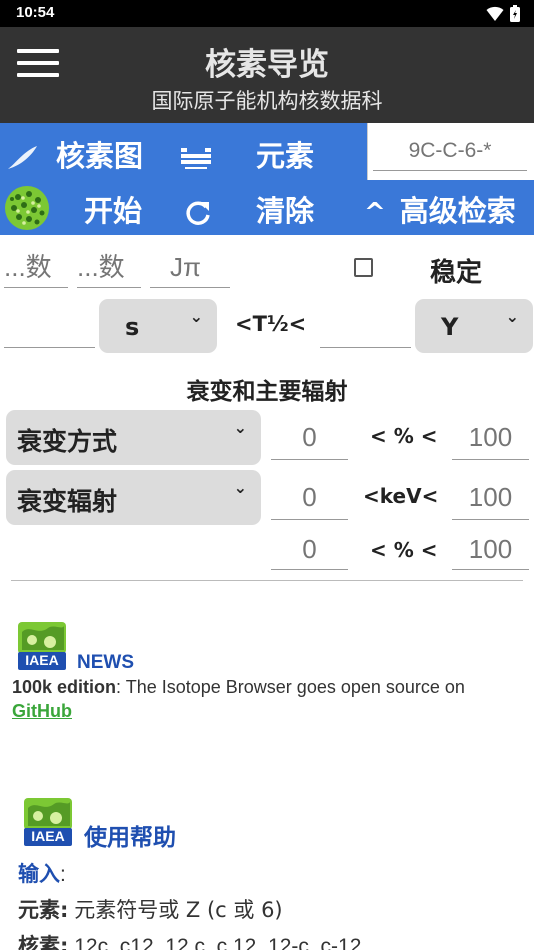 This screenshot has height=950, width=534. I want to click on help-element-label: 元素, so click(39, 910).